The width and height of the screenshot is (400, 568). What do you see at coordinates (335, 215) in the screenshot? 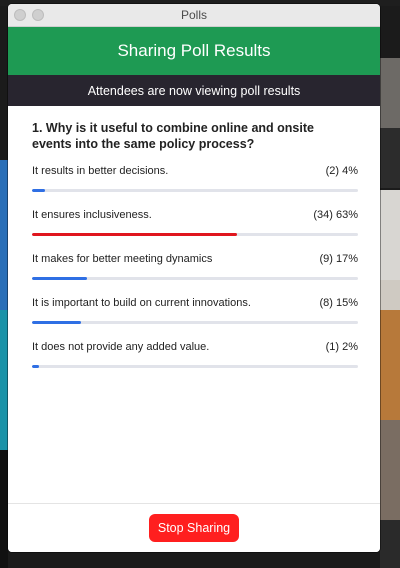
I see `option-result: (34) 63%` at bounding box center [335, 215].